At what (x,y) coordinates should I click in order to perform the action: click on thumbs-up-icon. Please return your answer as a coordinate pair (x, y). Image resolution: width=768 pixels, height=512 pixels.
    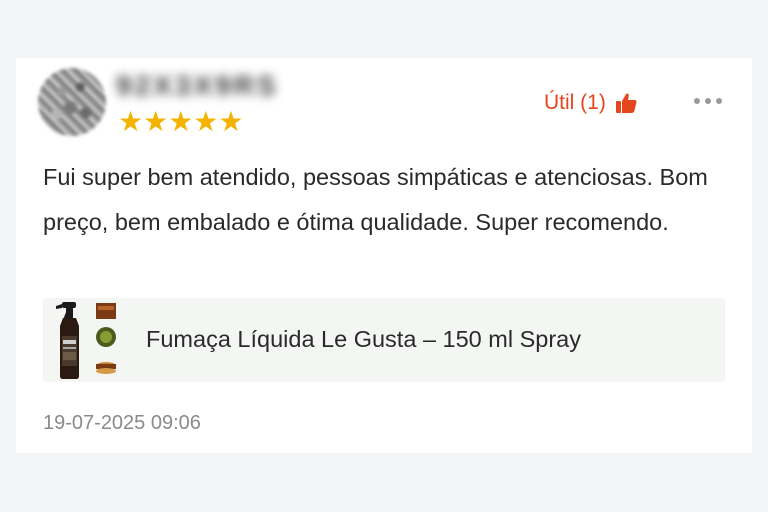
    Looking at the image, I should click on (626, 103).